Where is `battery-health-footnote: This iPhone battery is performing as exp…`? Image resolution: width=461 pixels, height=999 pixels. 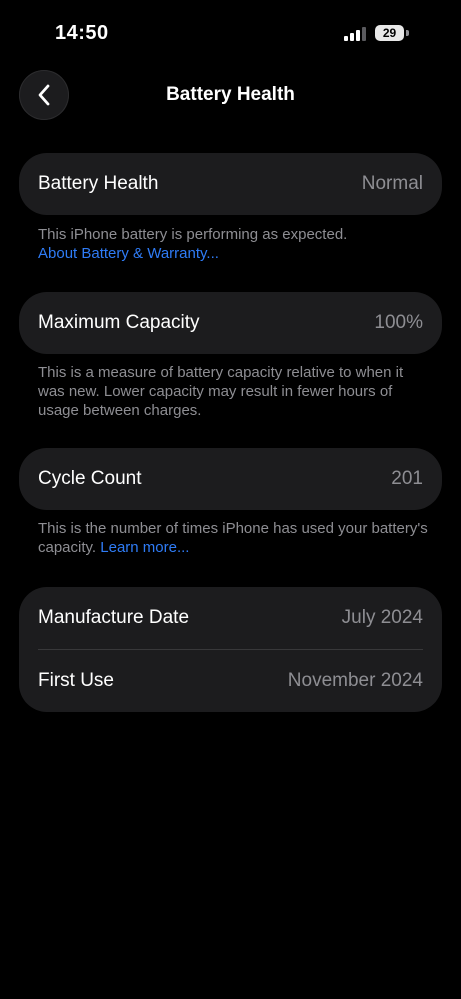
battery-health-footnote: This iPhone battery is performing as exp… is located at coordinates (235, 244).